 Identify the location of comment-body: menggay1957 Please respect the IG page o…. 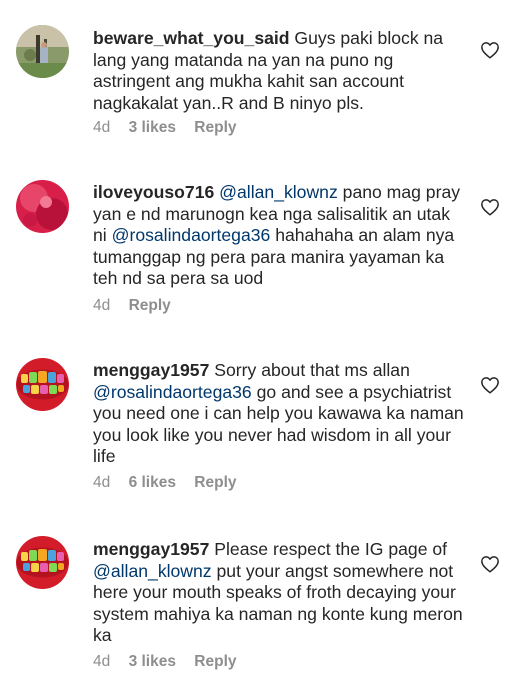
(280, 593).